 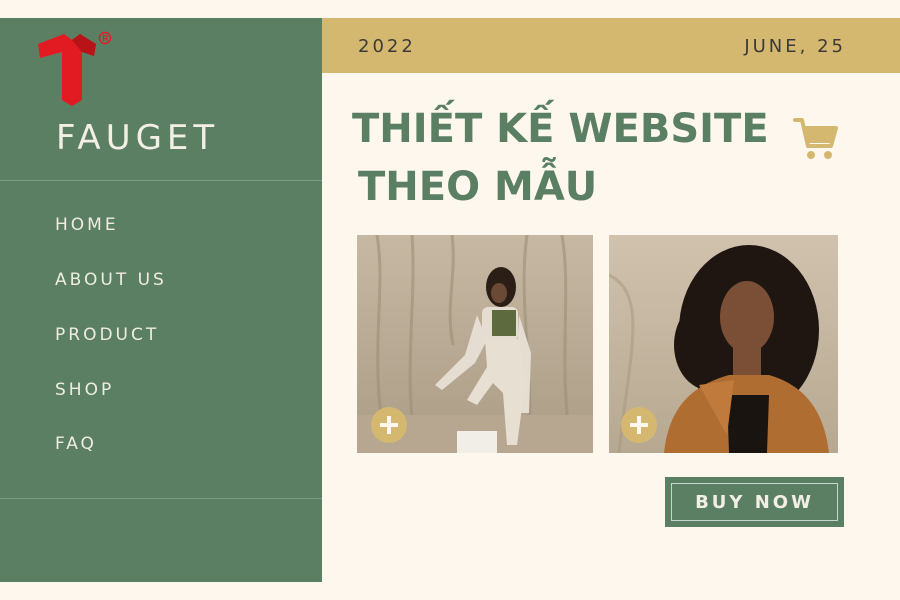 What do you see at coordinates (138, 138) in the screenshot?
I see `brand-name: FAUGET` at bounding box center [138, 138].